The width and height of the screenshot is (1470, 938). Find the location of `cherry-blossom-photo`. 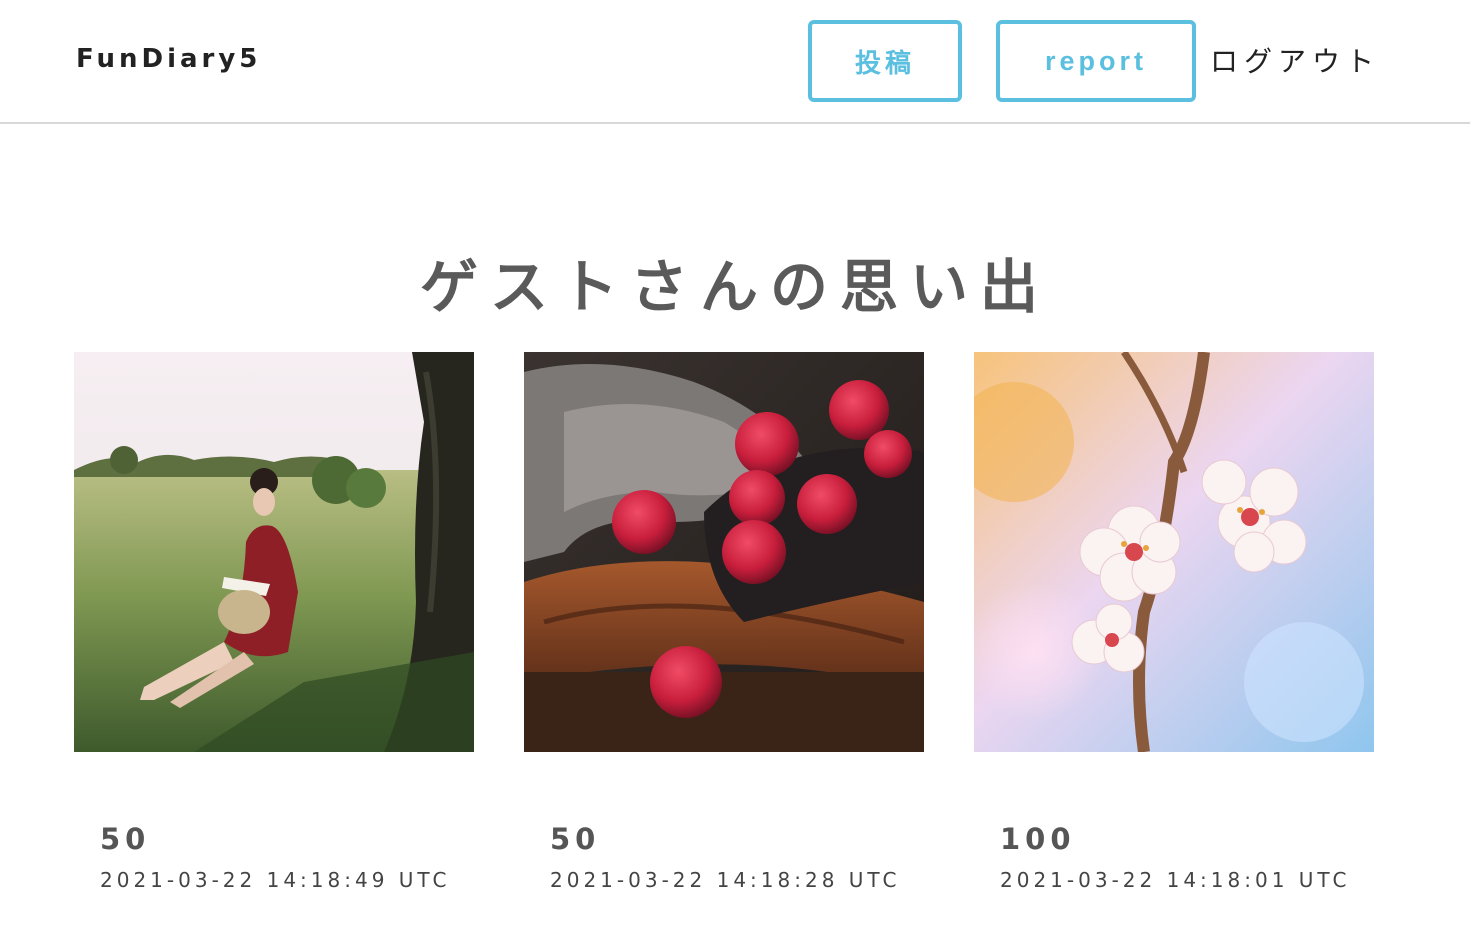

cherry-blossom-photo is located at coordinates (1174, 552).